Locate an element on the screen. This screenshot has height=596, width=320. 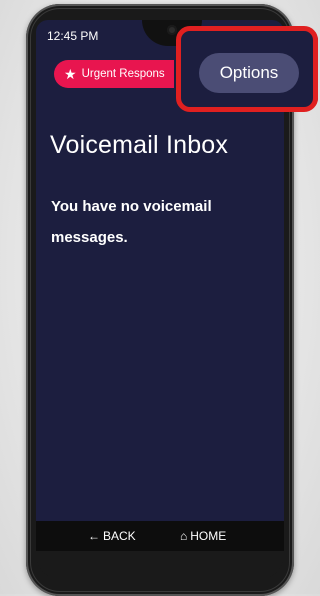
options-button: Options is located at coordinates (249, 73).